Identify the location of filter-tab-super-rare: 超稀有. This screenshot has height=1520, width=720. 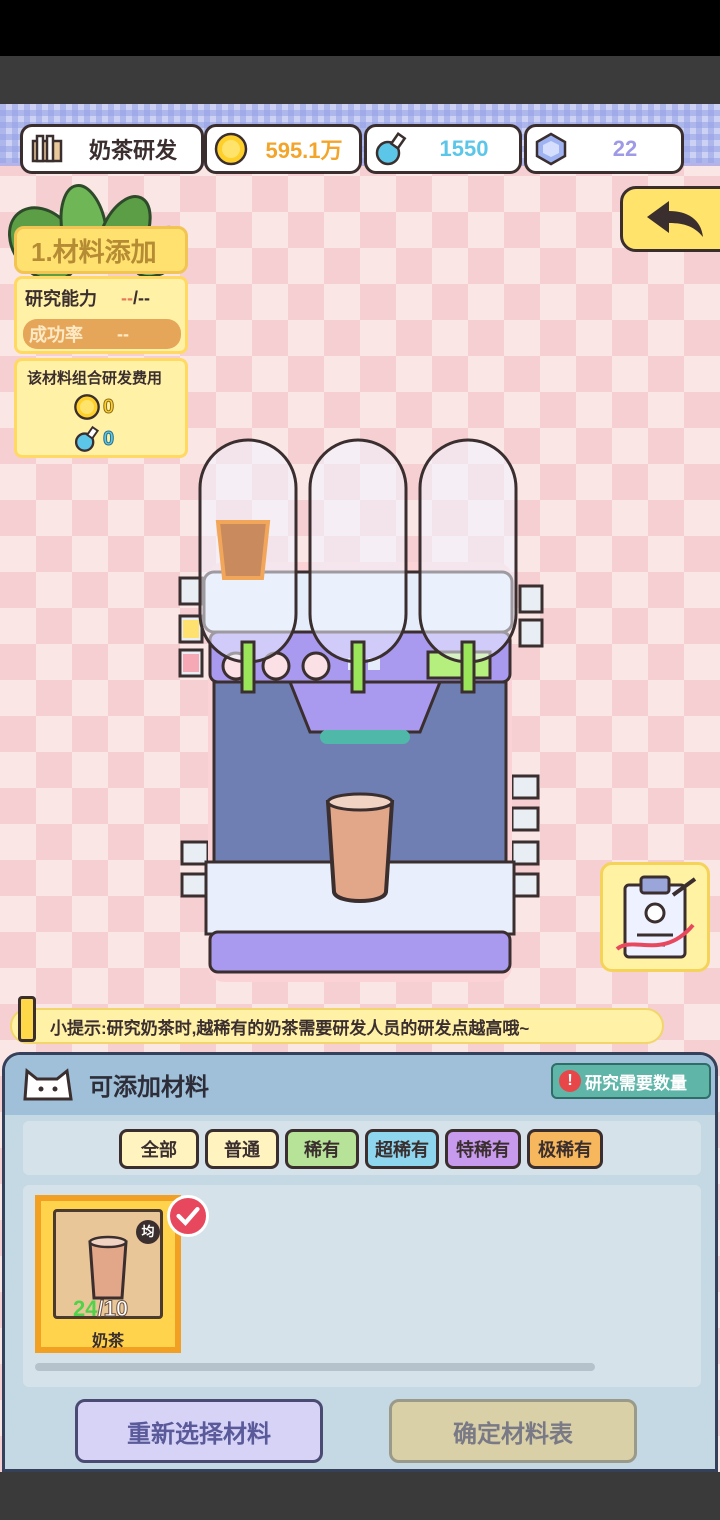
(402, 1149).